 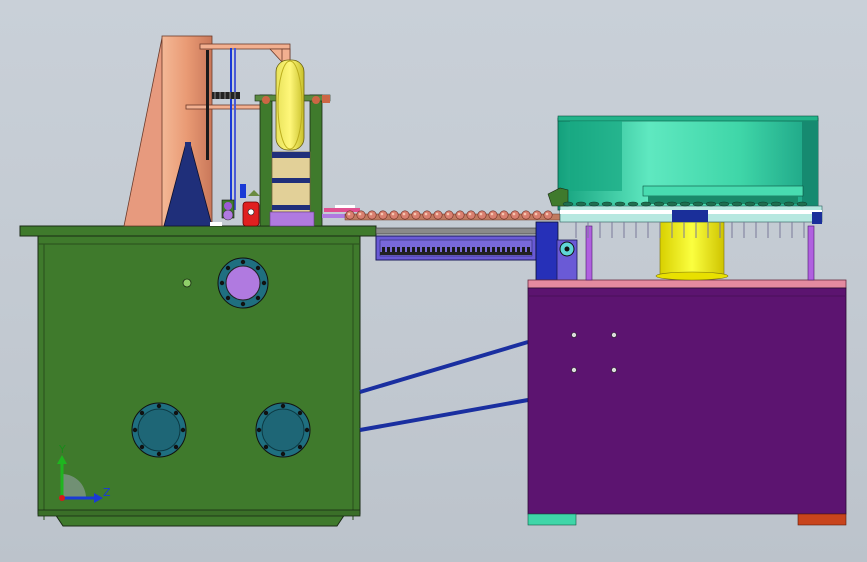 I want to click on vibratory-bowl, so click(x=685, y=198).